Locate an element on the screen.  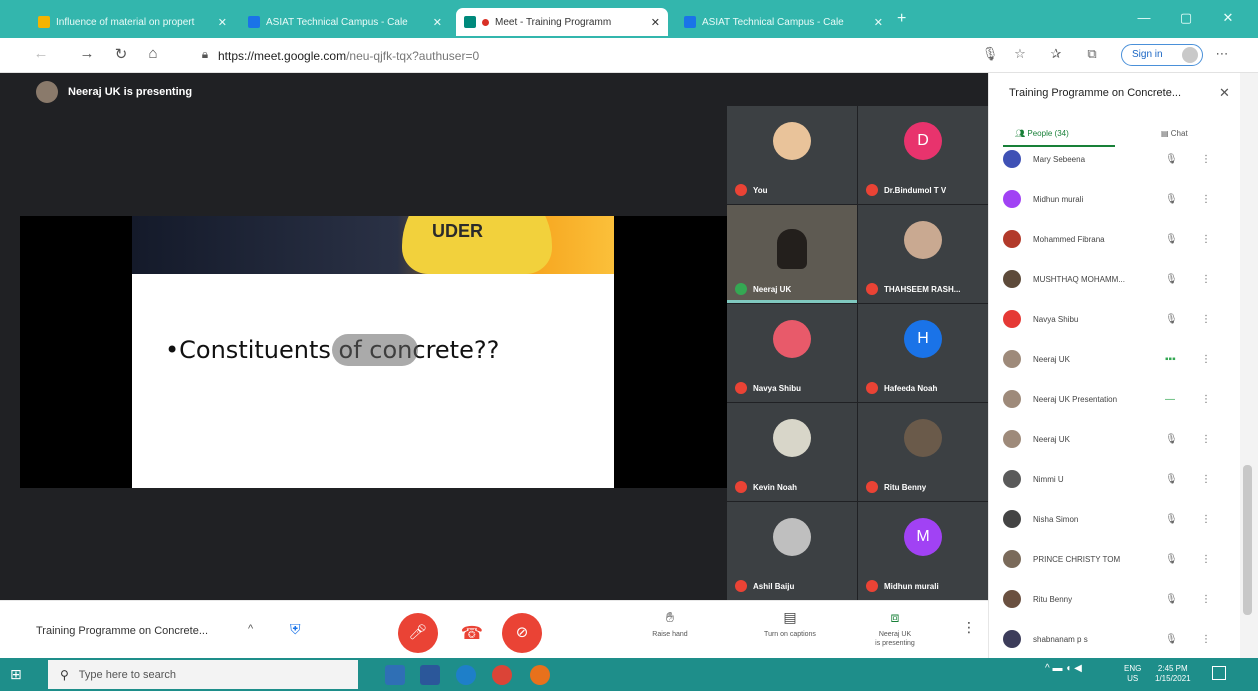
helmet-text: UDER is located at coordinates (458, 231).